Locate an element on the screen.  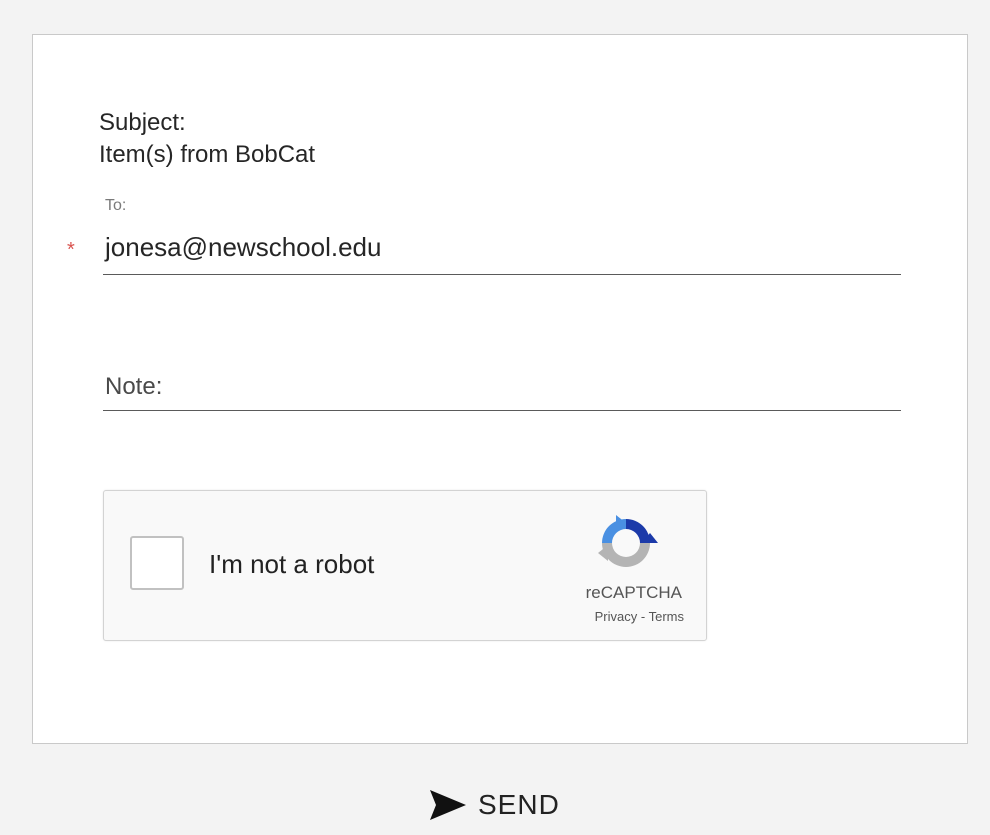
recaptcha-brand: reCAPTCHA is located at coordinates (633, 592).